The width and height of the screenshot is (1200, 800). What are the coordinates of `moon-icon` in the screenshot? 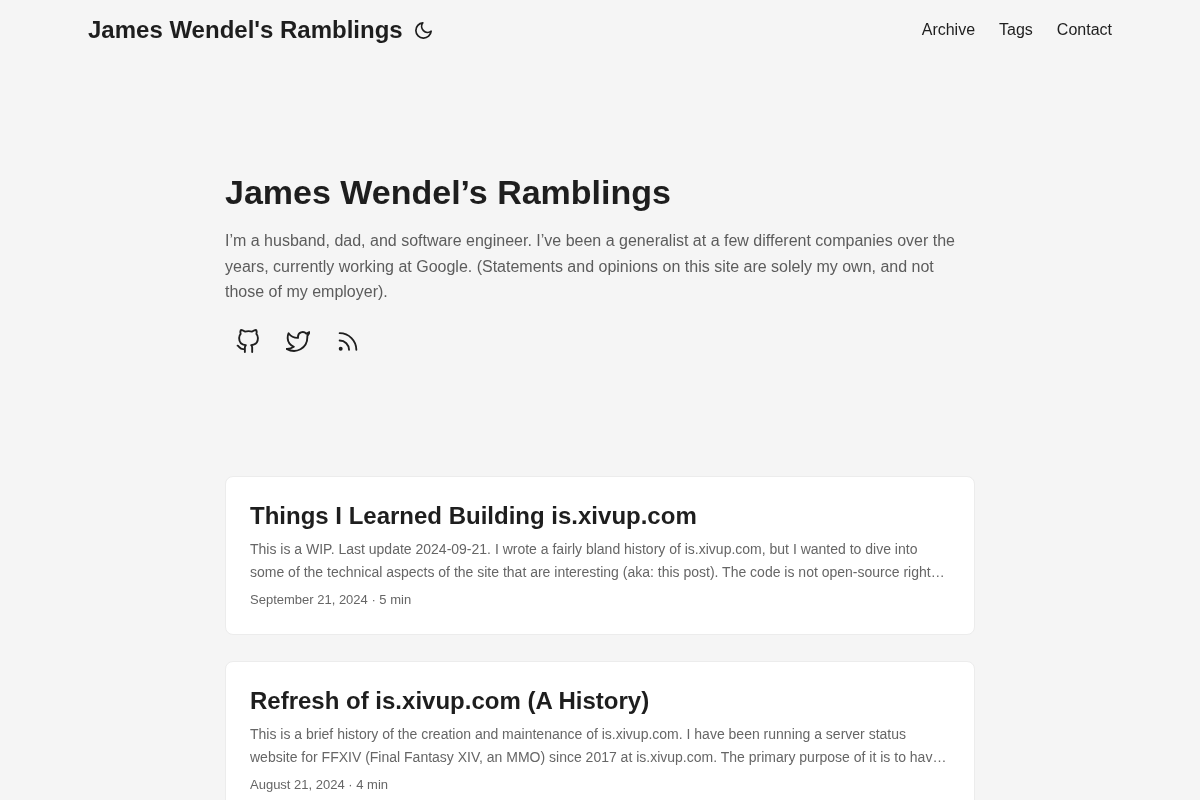 It's located at (423, 30).